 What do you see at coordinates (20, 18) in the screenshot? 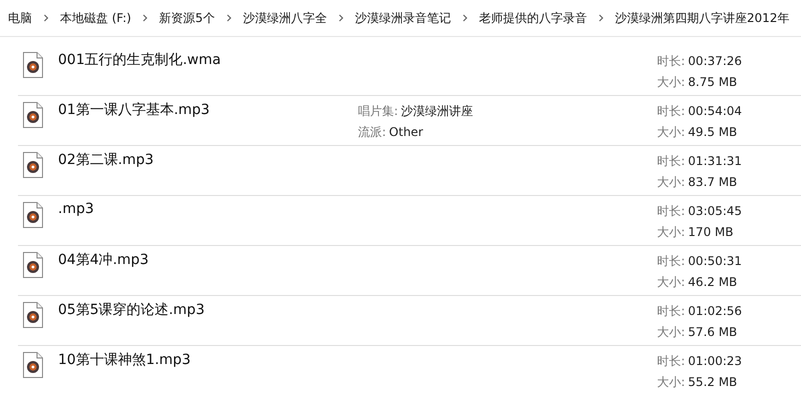
I see `breadcrumb-item: 电脑` at bounding box center [20, 18].